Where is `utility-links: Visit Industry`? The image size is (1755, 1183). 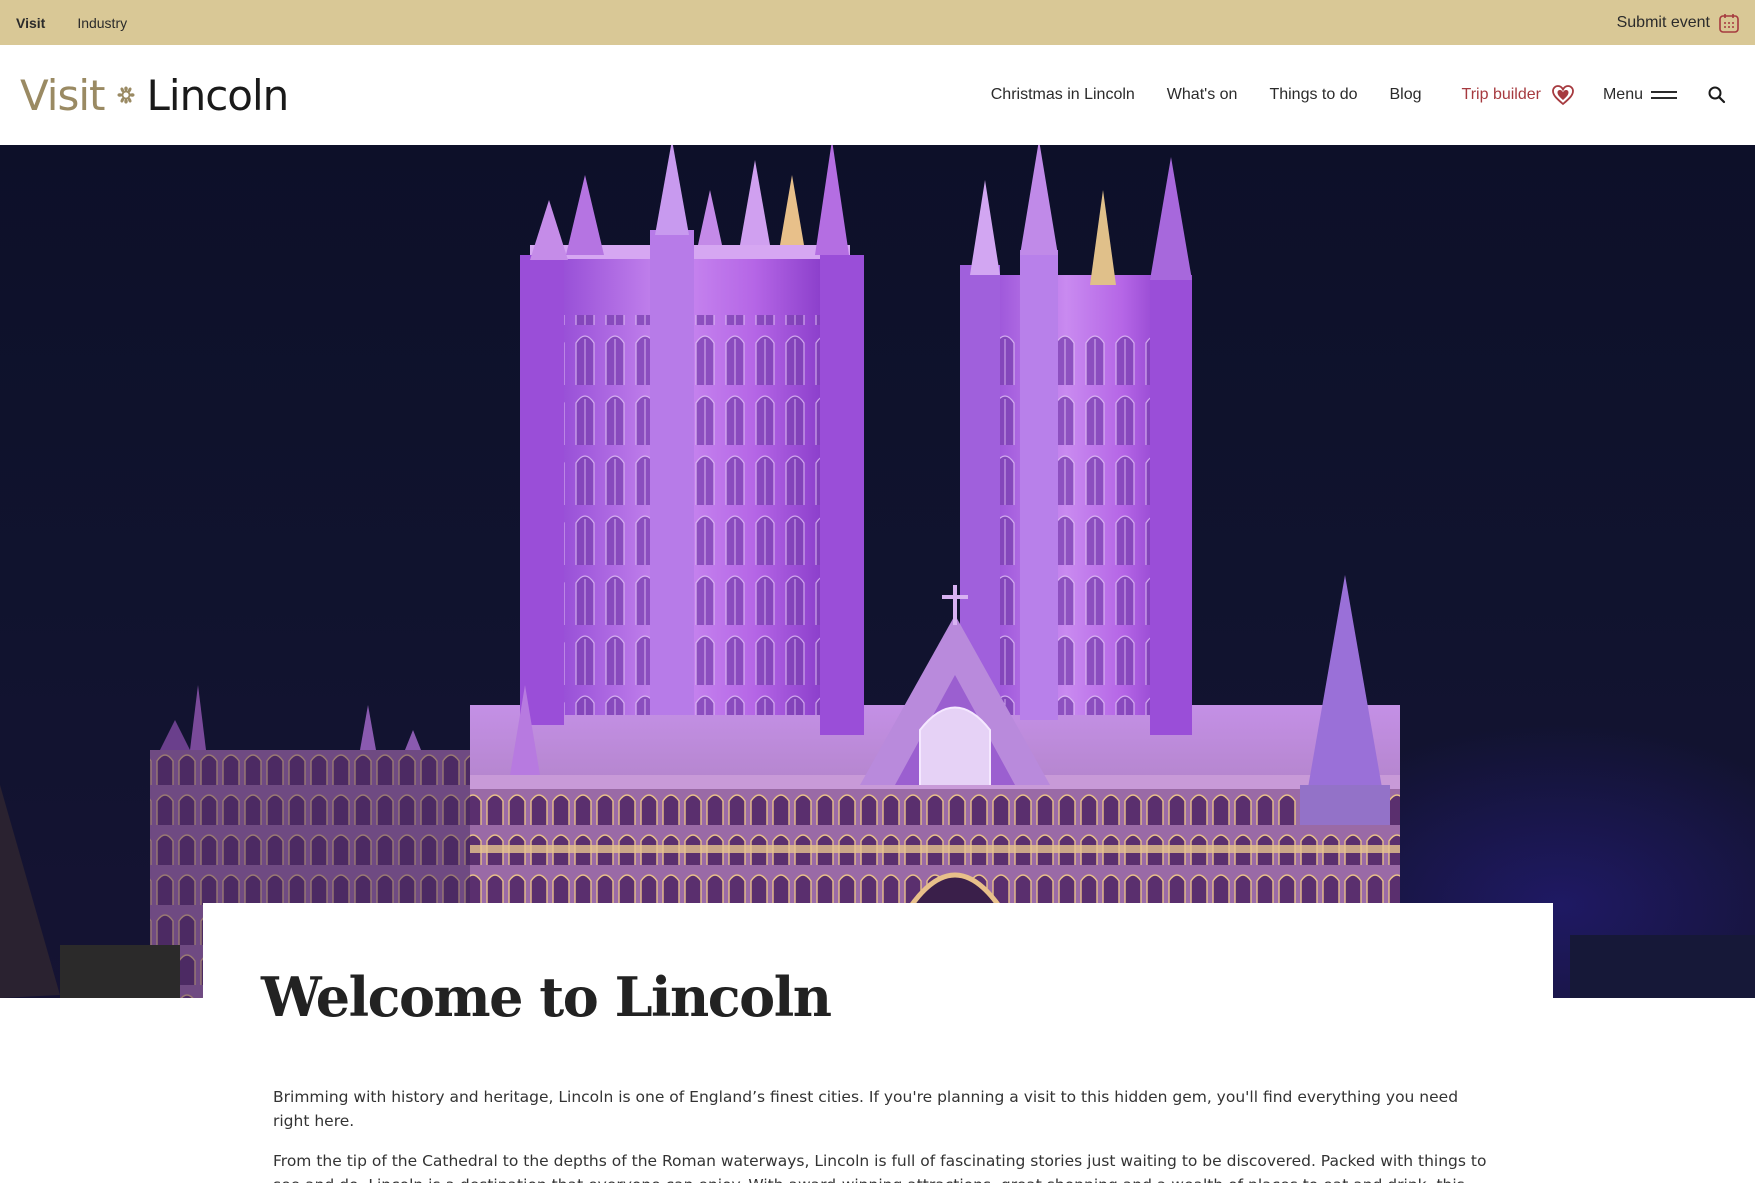 utility-links: Visit Industry is located at coordinates (71, 23).